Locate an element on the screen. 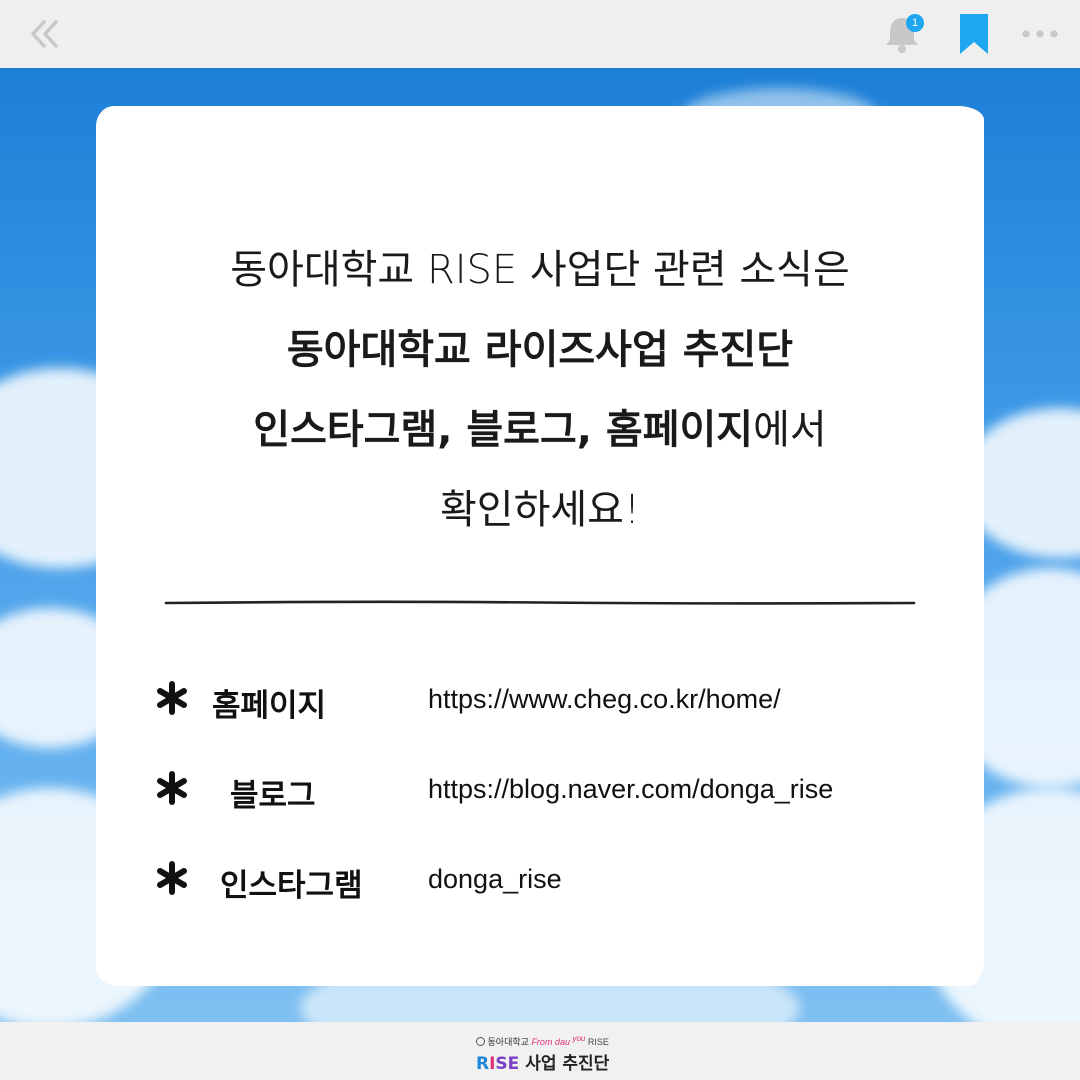 The width and height of the screenshot is (1080, 1080). headline-line-2: 동아대학교 라이즈사업 추진단 is located at coordinates (540, 350).